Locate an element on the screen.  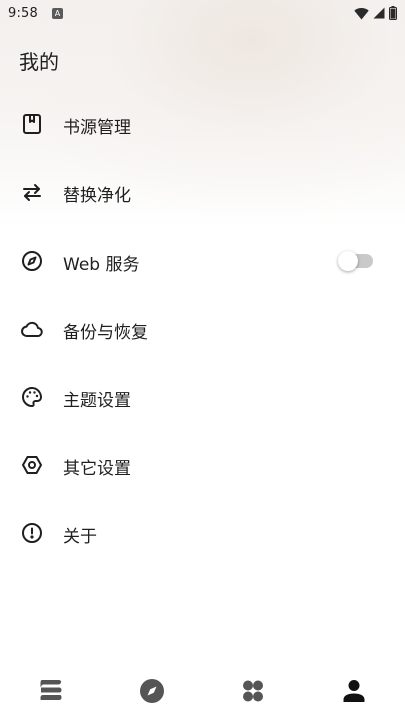
menu-item-about: 关于 is located at coordinates (202, 533).